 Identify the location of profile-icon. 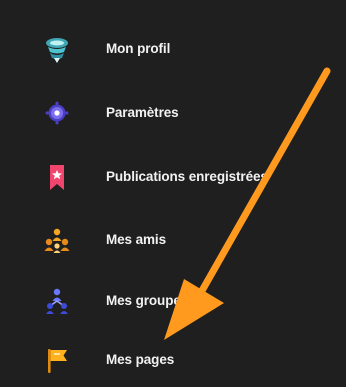
(57, 49).